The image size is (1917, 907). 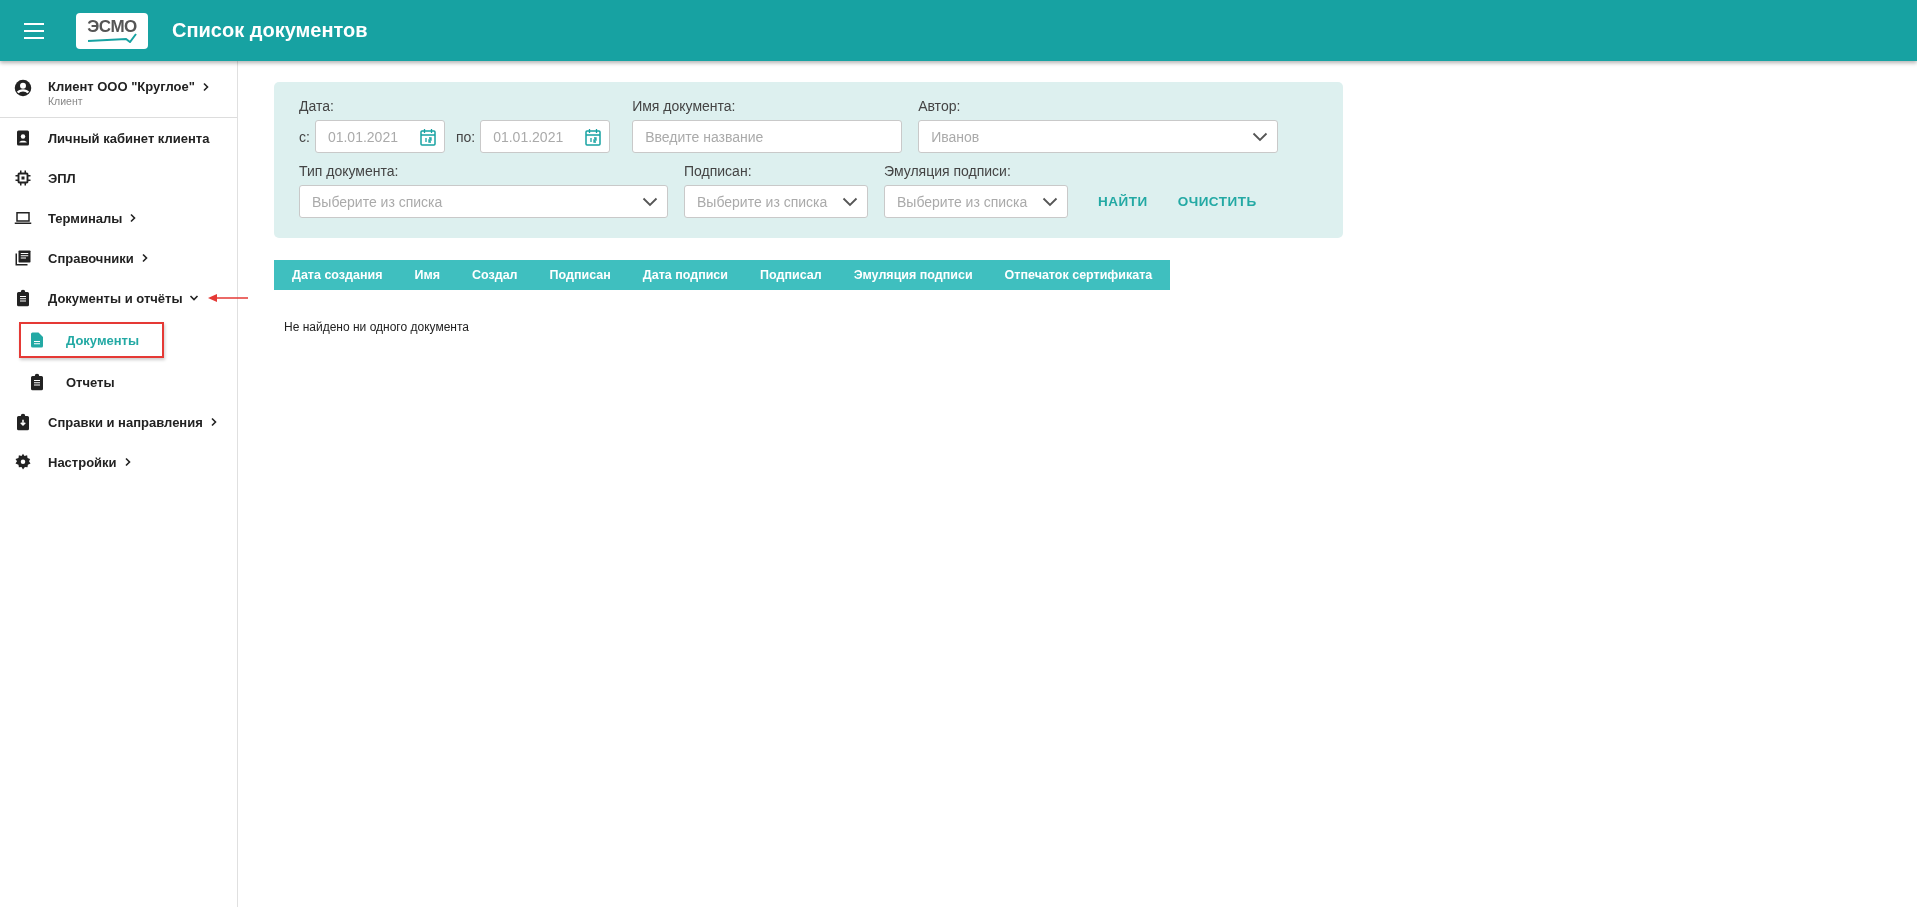 I want to click on sidebar-item: Документы, so click(x=107, y=340).